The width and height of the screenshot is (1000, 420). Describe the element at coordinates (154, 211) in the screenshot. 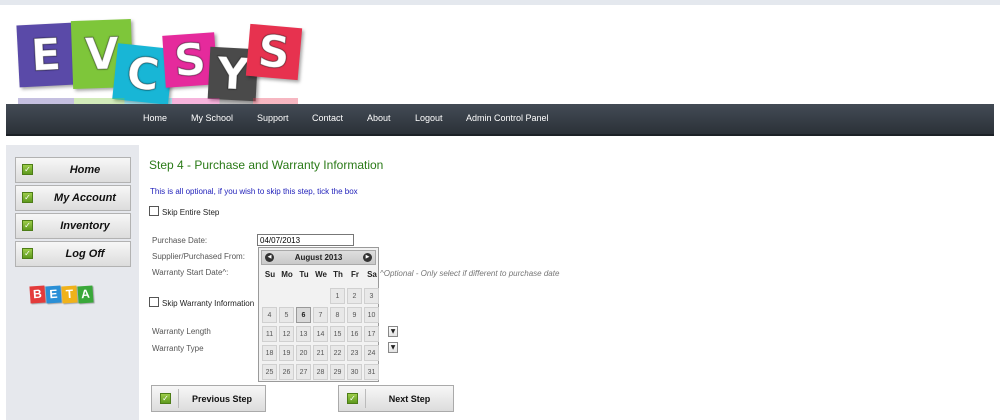

I see `skip-entire-step-checkbox` at that location.